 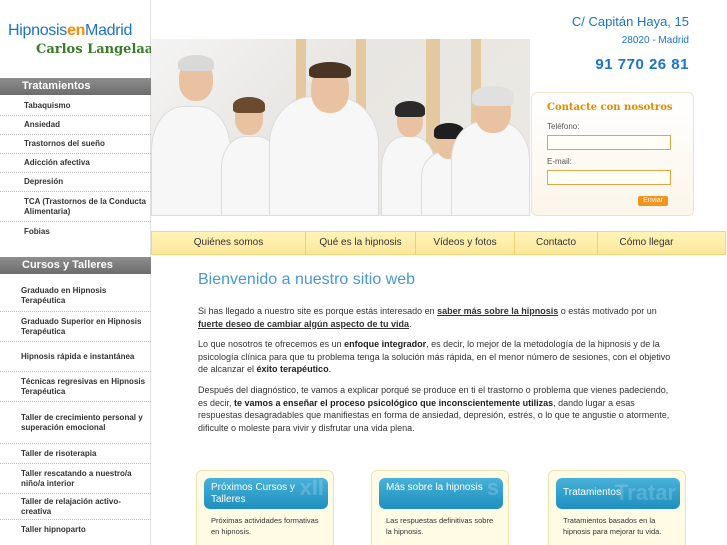 What do you see at coordinates (75, 265) in the screenshot?
I see `cursos-heading: Cursos y Talleres` at bounding box center [75, 265].